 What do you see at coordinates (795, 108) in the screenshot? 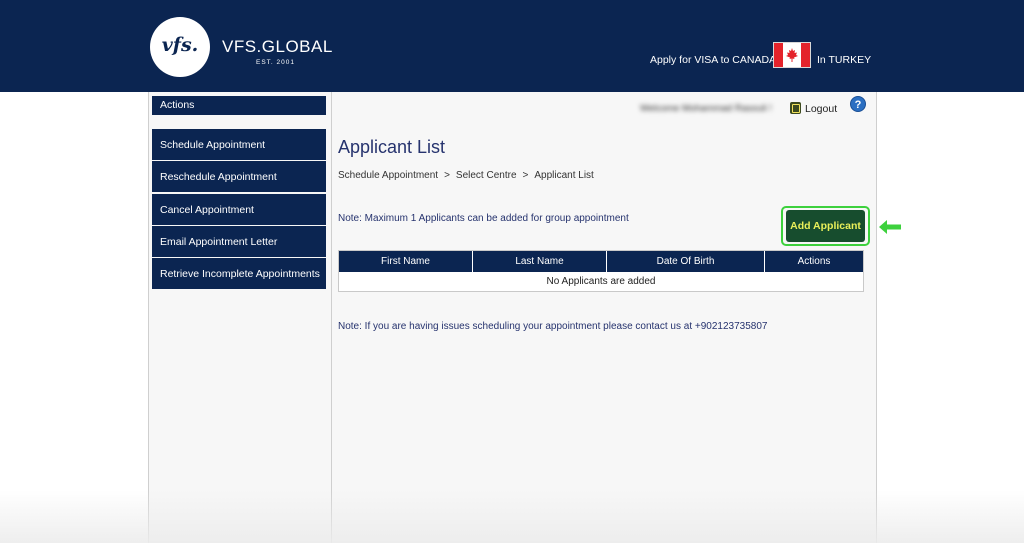
I see `logout-icon` at bounding box center [795, 108].